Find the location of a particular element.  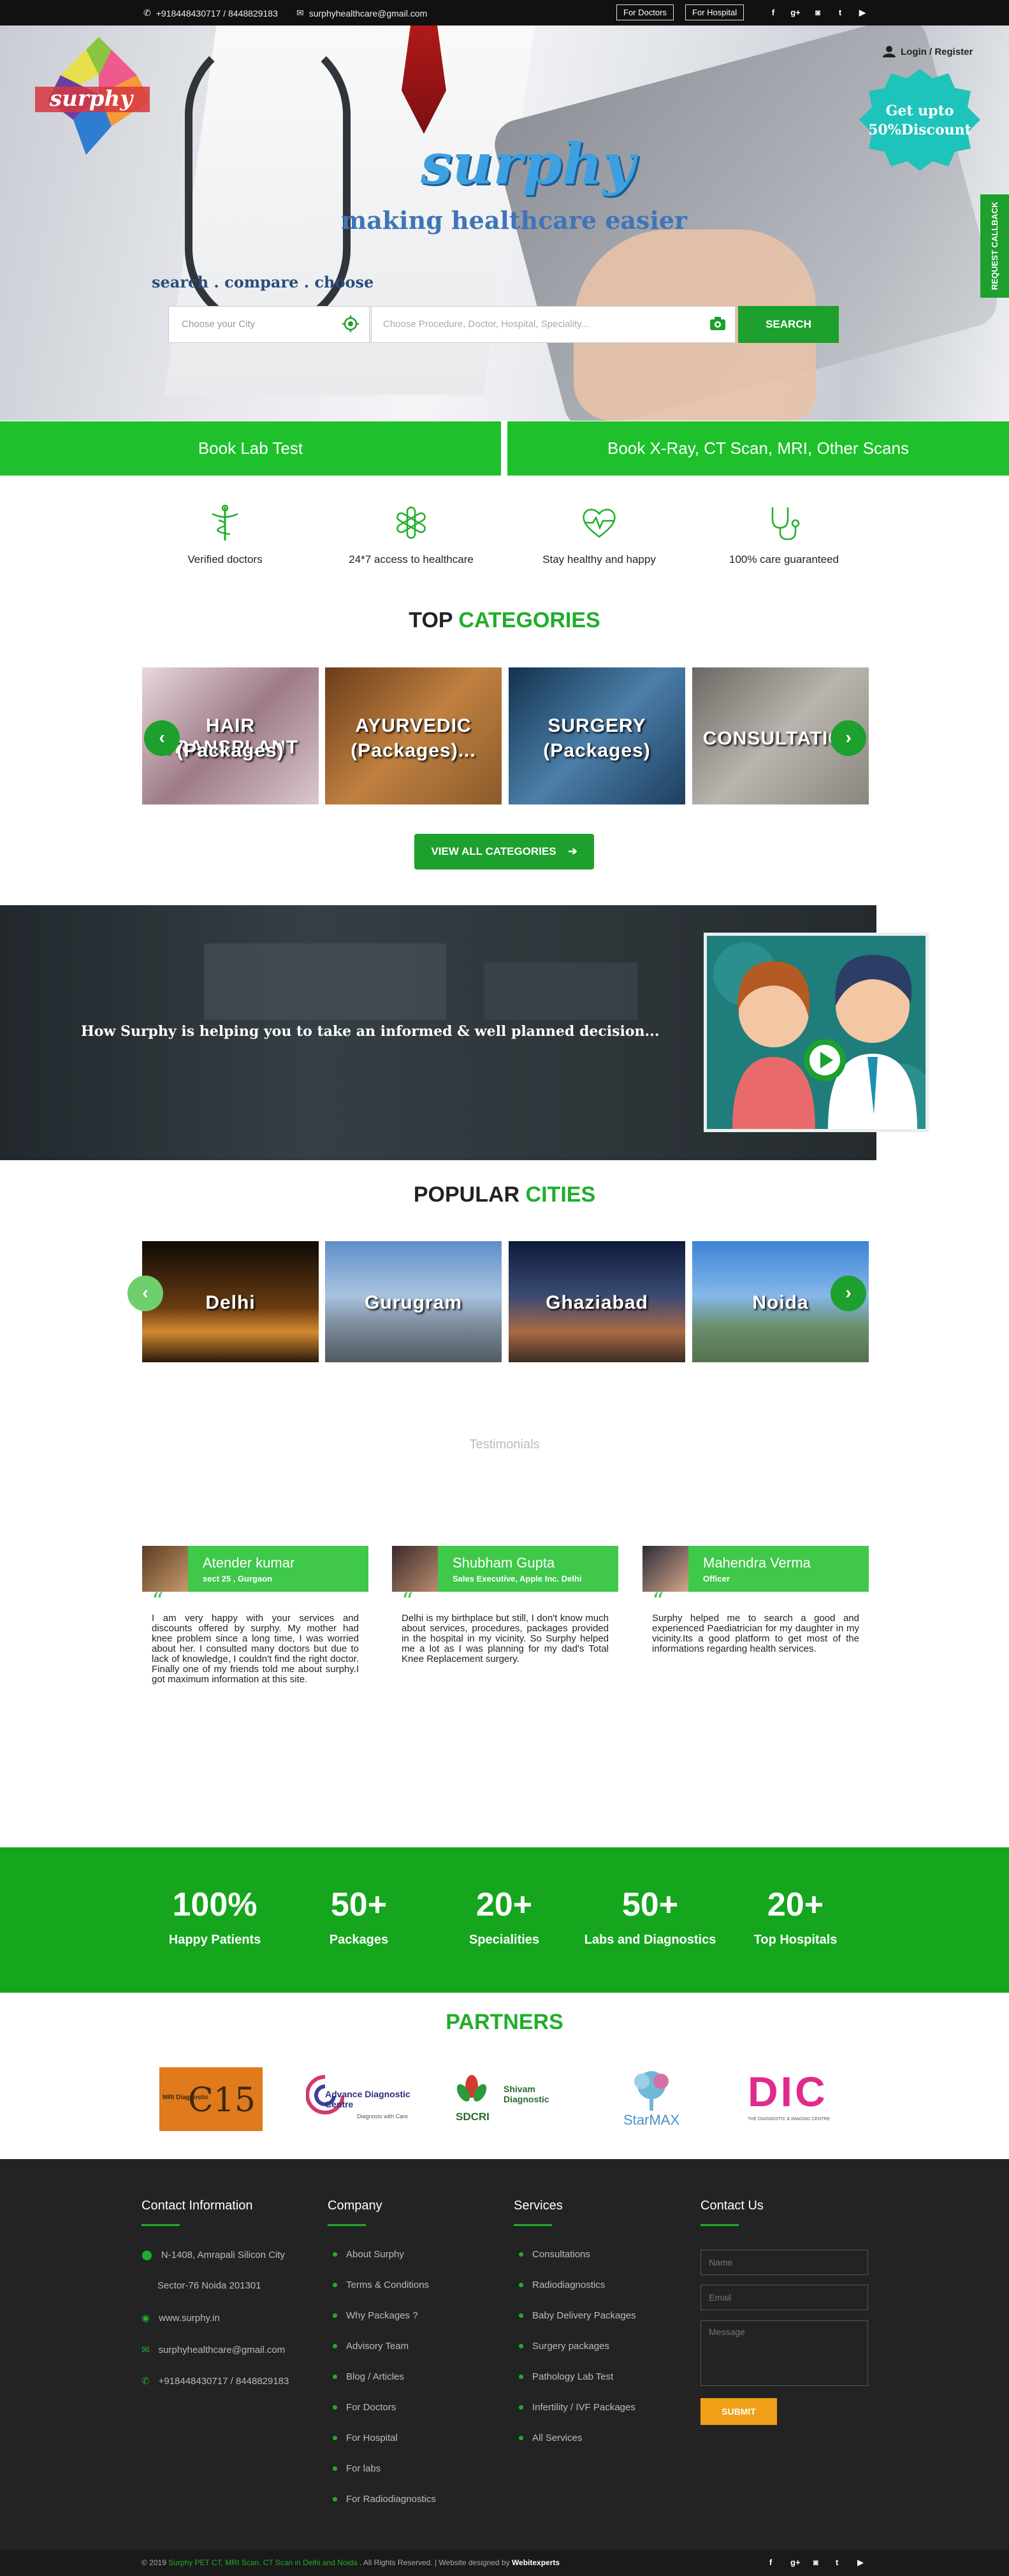

footer-website: ◉ www.surphy.in is located at coordinates (181, 2318).